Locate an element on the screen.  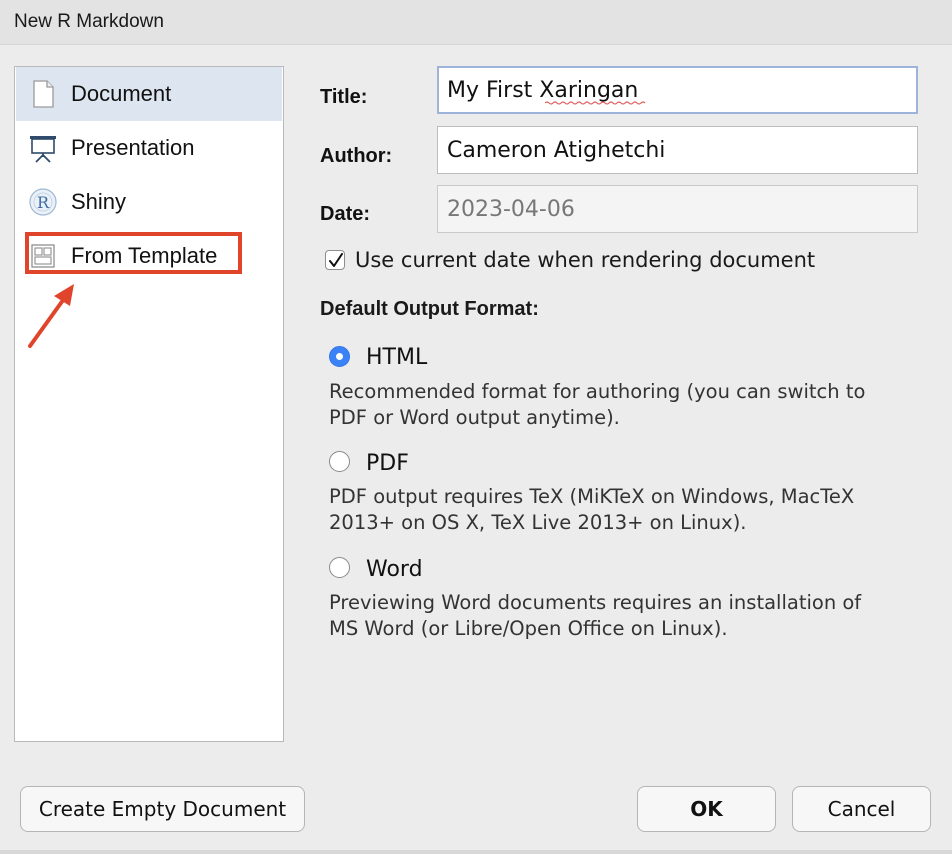
window-title: New R Markdown is located at coordinates (89, 21).